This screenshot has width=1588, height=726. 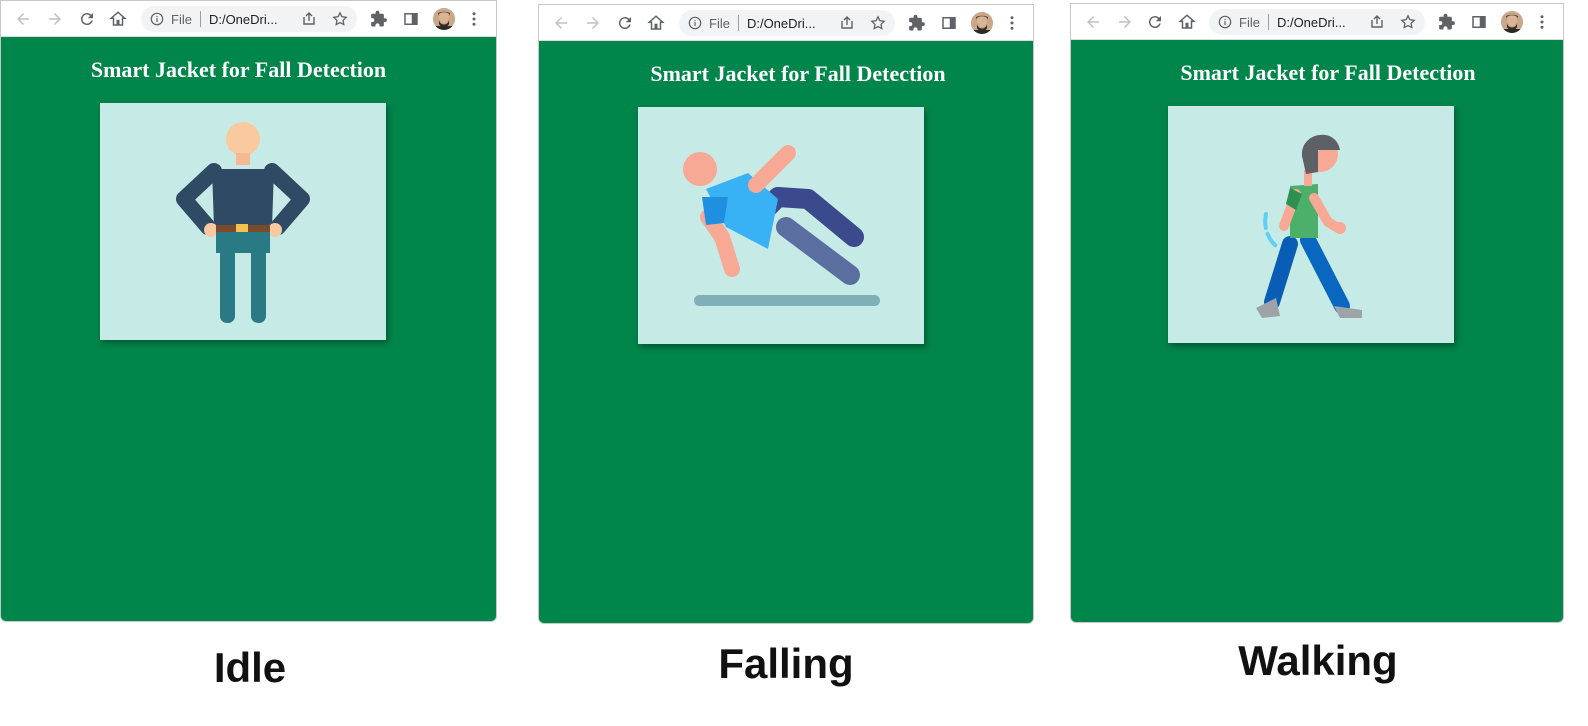 I want to click on walking-illustration, so click(x=1311, y=224).